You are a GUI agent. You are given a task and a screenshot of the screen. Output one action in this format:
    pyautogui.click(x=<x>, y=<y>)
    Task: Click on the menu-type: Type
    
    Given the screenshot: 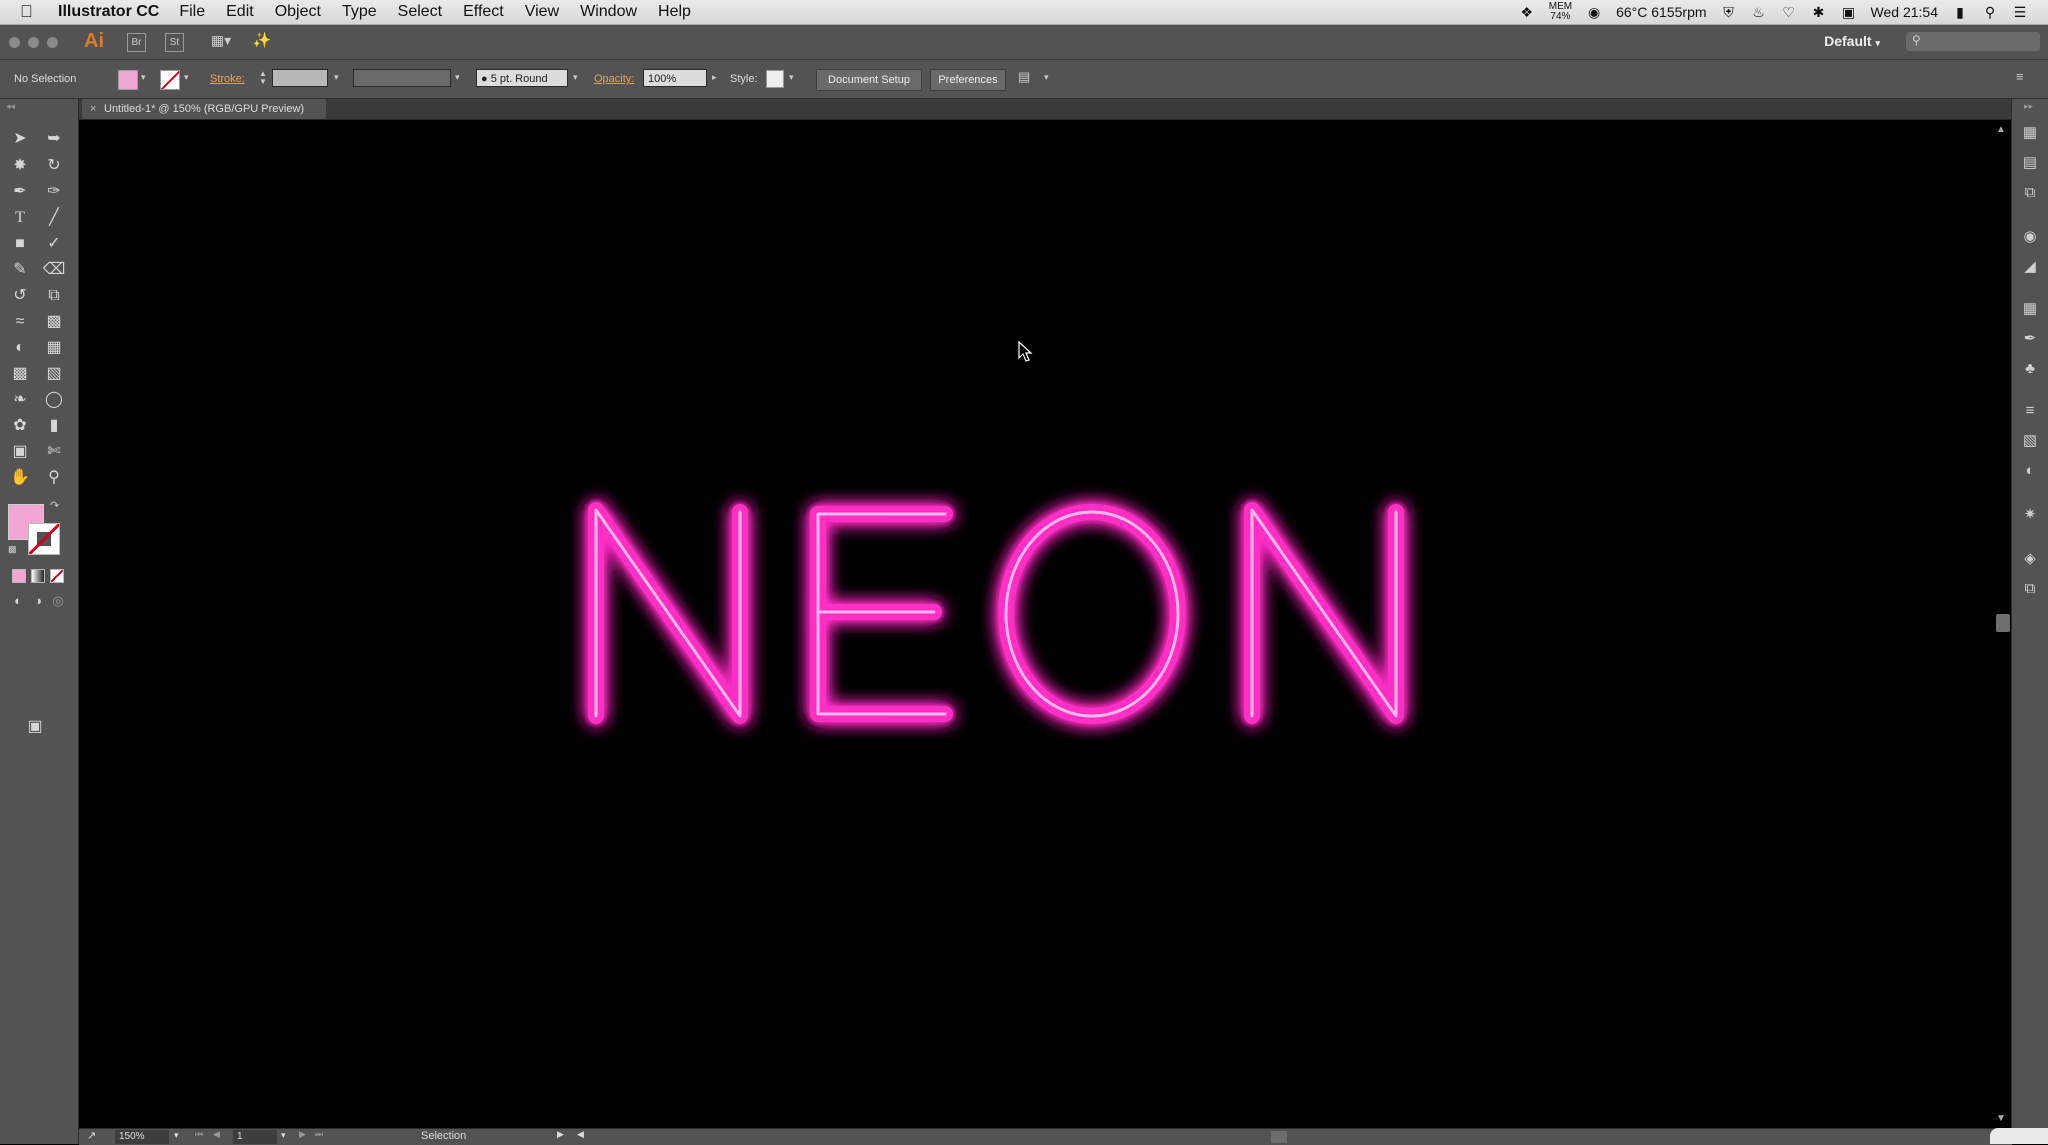 What is the action you would take?
    pyautogui.click(x=359, y=12)
    